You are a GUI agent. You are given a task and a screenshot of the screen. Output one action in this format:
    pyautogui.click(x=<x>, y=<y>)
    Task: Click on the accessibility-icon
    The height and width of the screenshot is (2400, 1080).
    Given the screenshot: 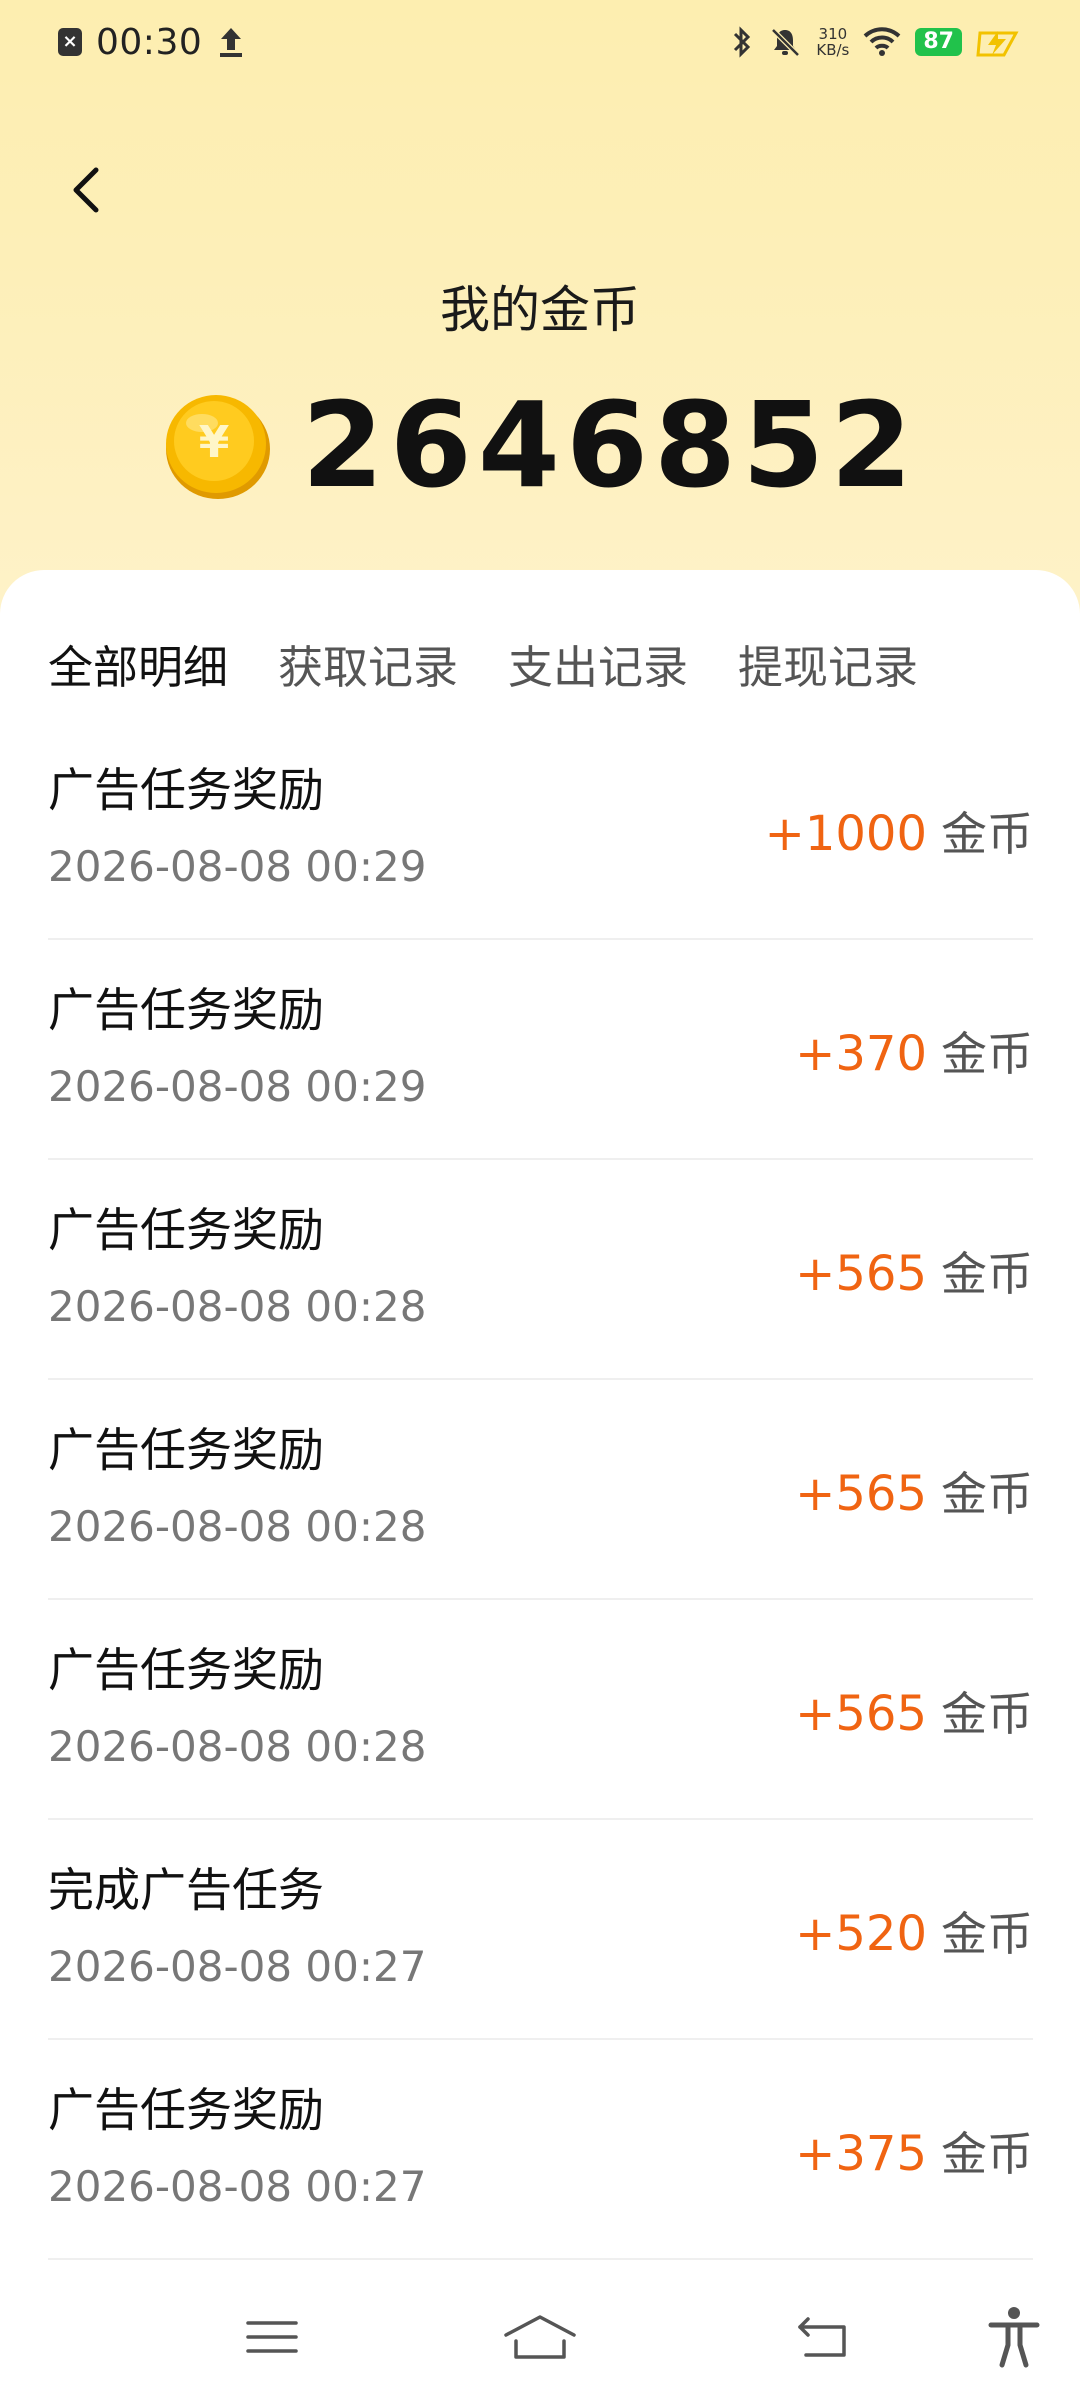 What is the action you would take?
    pyautogui.click(x=1014, y=2337)
    